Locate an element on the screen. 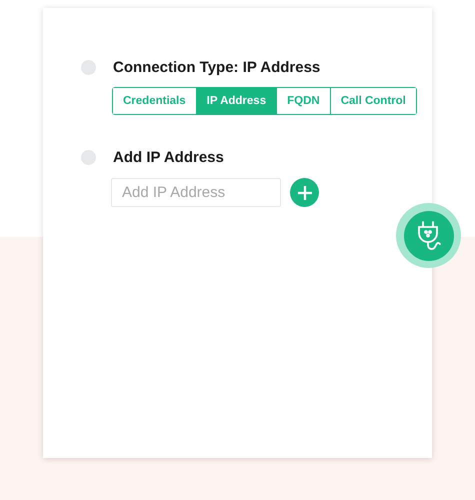 Image resolution: width=475 pixels, height=500 pixels. plus-icon is located at coordinates (305, 193).